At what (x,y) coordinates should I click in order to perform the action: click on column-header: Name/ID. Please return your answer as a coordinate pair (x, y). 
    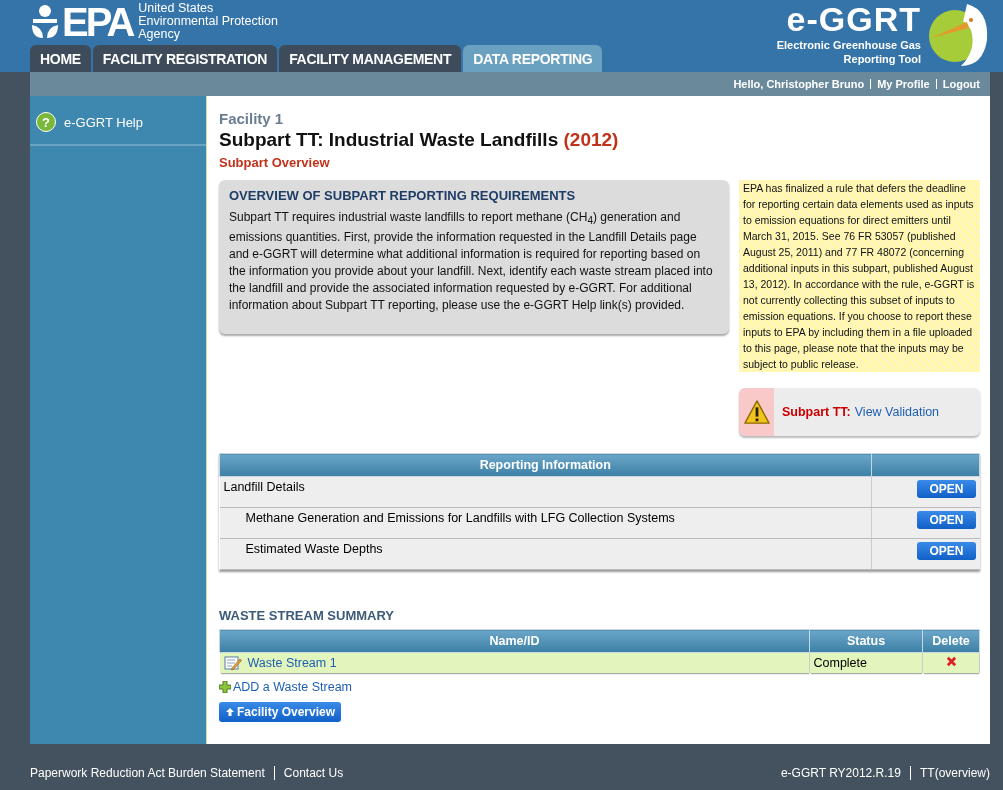
    Looking at the image, I should click on (514, 641).